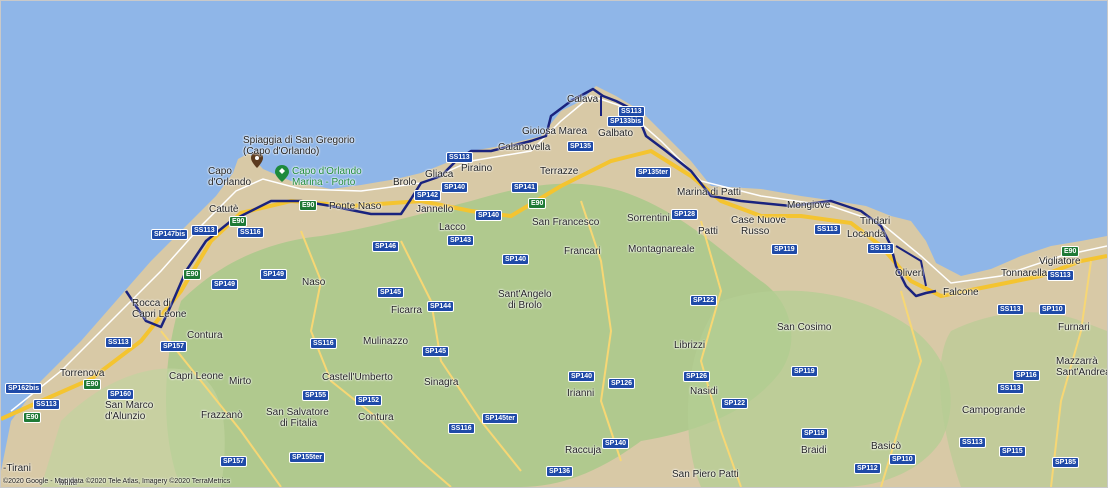 The height and width of the screenshot is (488, 1108). Describe the element at coordinates (582, 251) in the screenshot. I see `label-francari: Francari` at that location.